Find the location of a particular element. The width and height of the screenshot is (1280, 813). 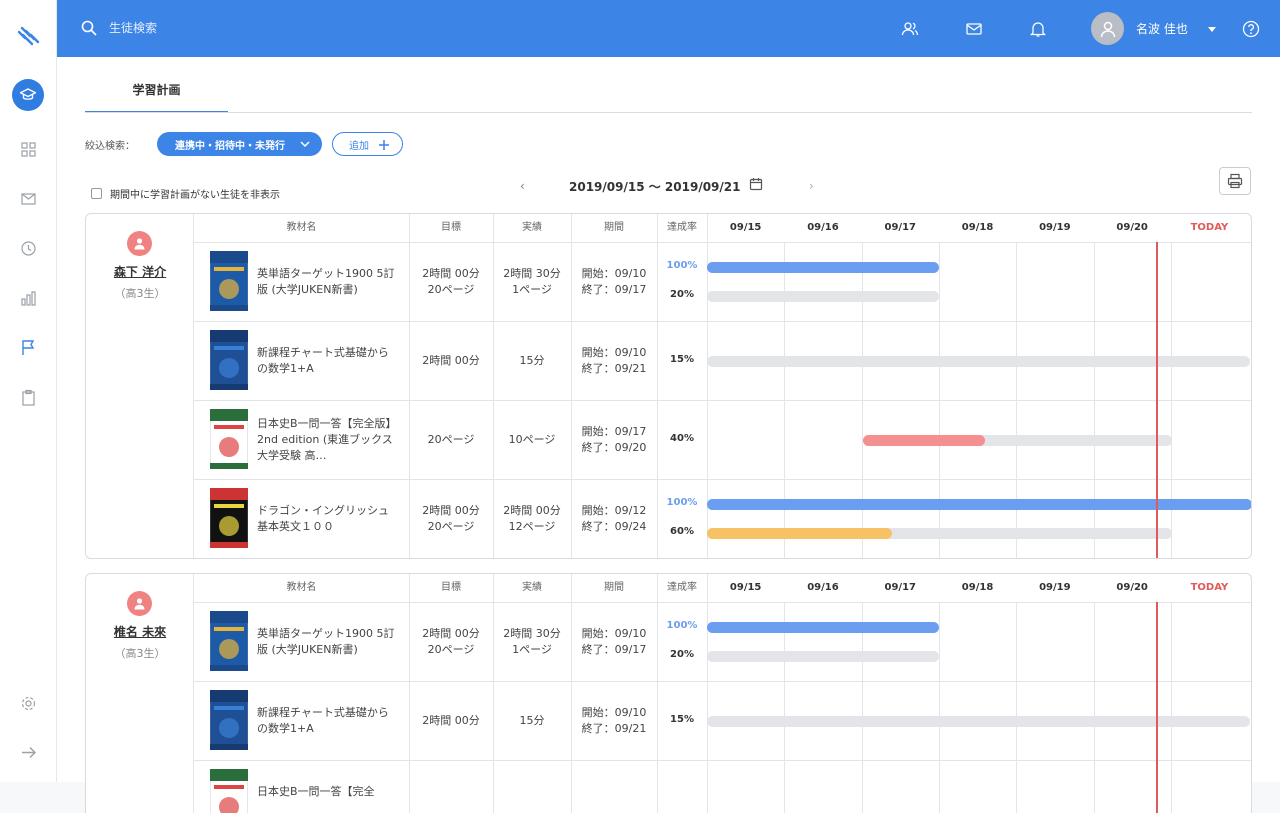

calendar-icon is located at coordinates (756, 184).